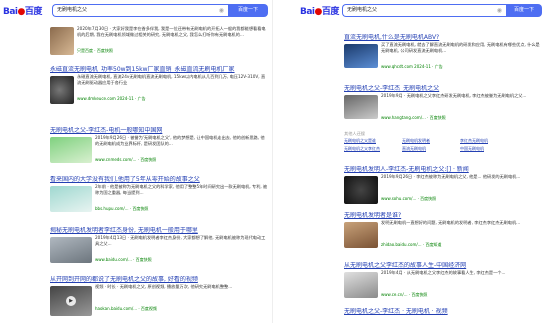  What do you see at coordinates (461, 295) in the screenshot?
I see `result-url: www.ce.cn/... · 百度快照` at bounding box center [461, 295].